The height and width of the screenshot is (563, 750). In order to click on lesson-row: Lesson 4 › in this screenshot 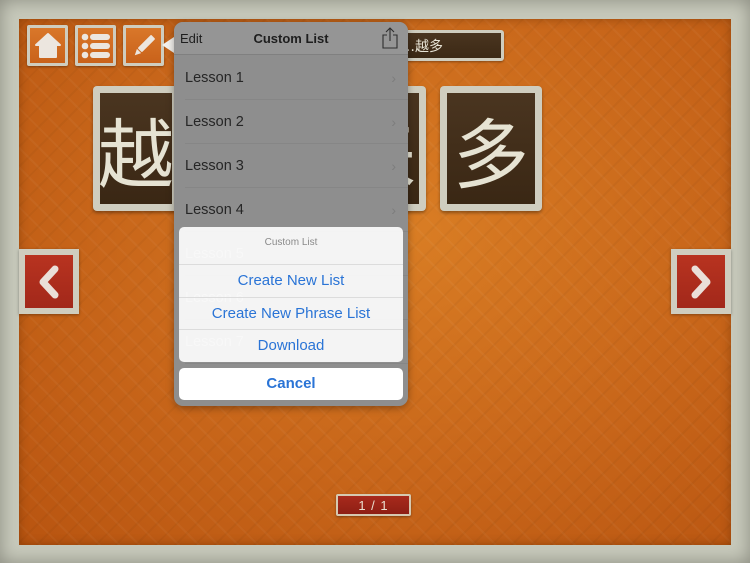, I will do `click(296, 210)`.